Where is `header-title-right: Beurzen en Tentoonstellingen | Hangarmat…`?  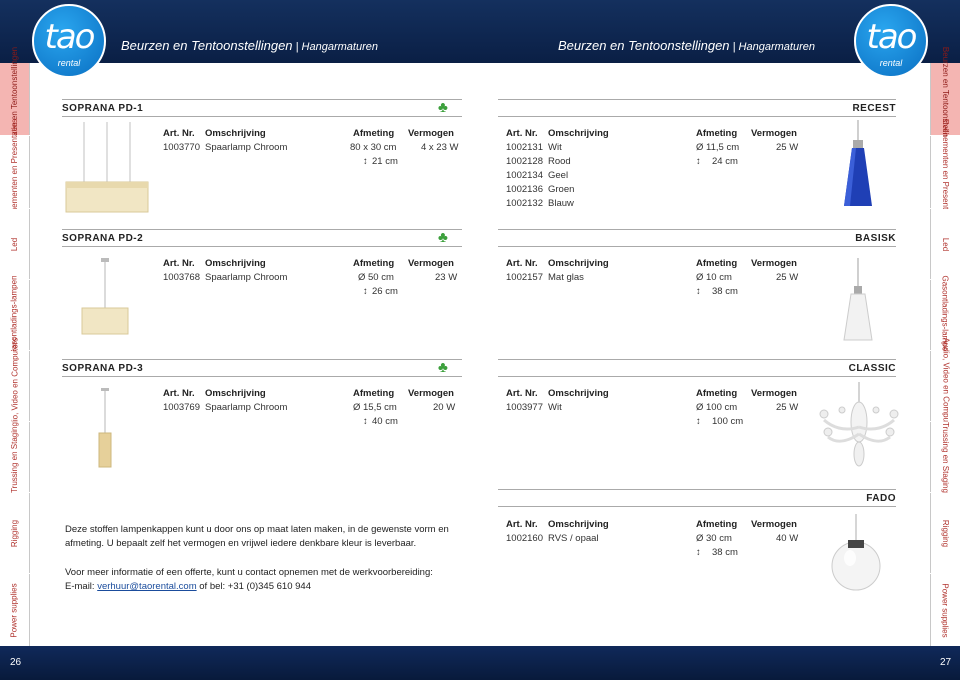 header-title-right: Beurzen en Tentoonstellingen | Hangarmat… is located at coordinates (686, 45).